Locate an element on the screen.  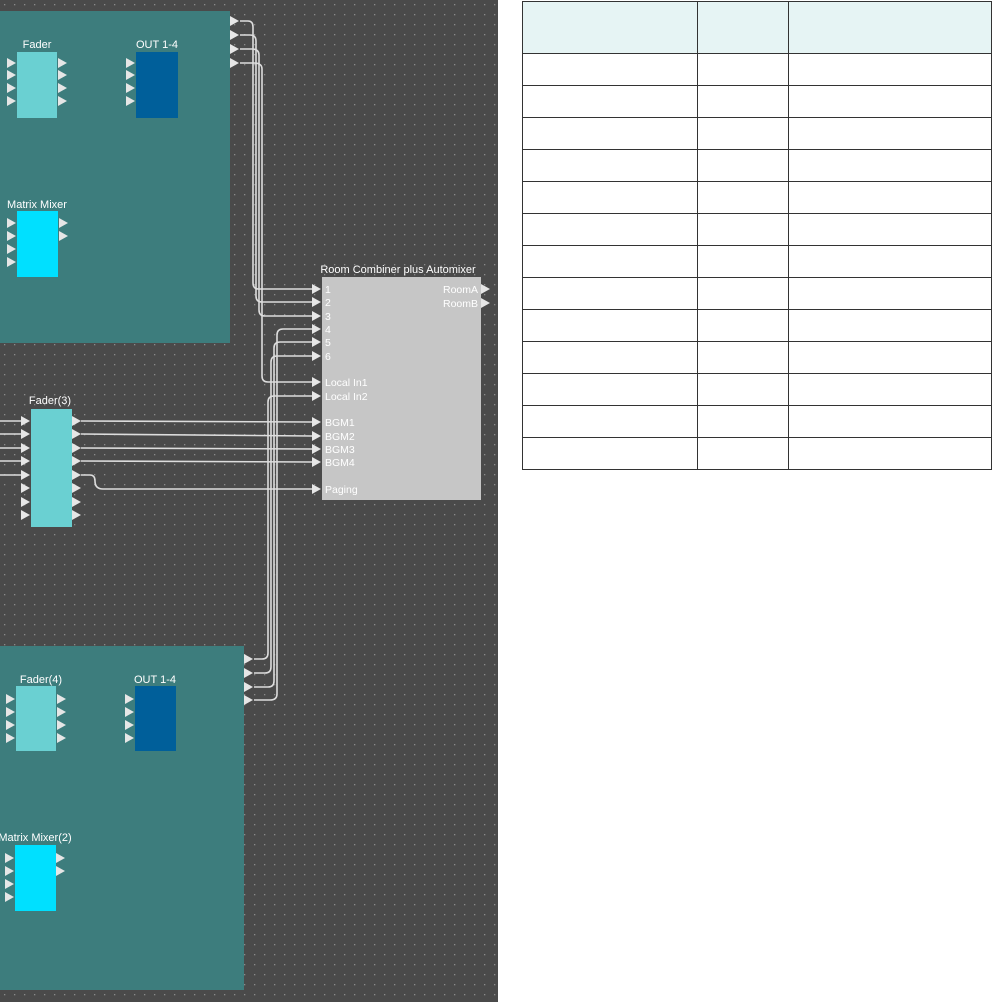
out-top-label: OUT 1-4 is located at coordinates (157, 45).